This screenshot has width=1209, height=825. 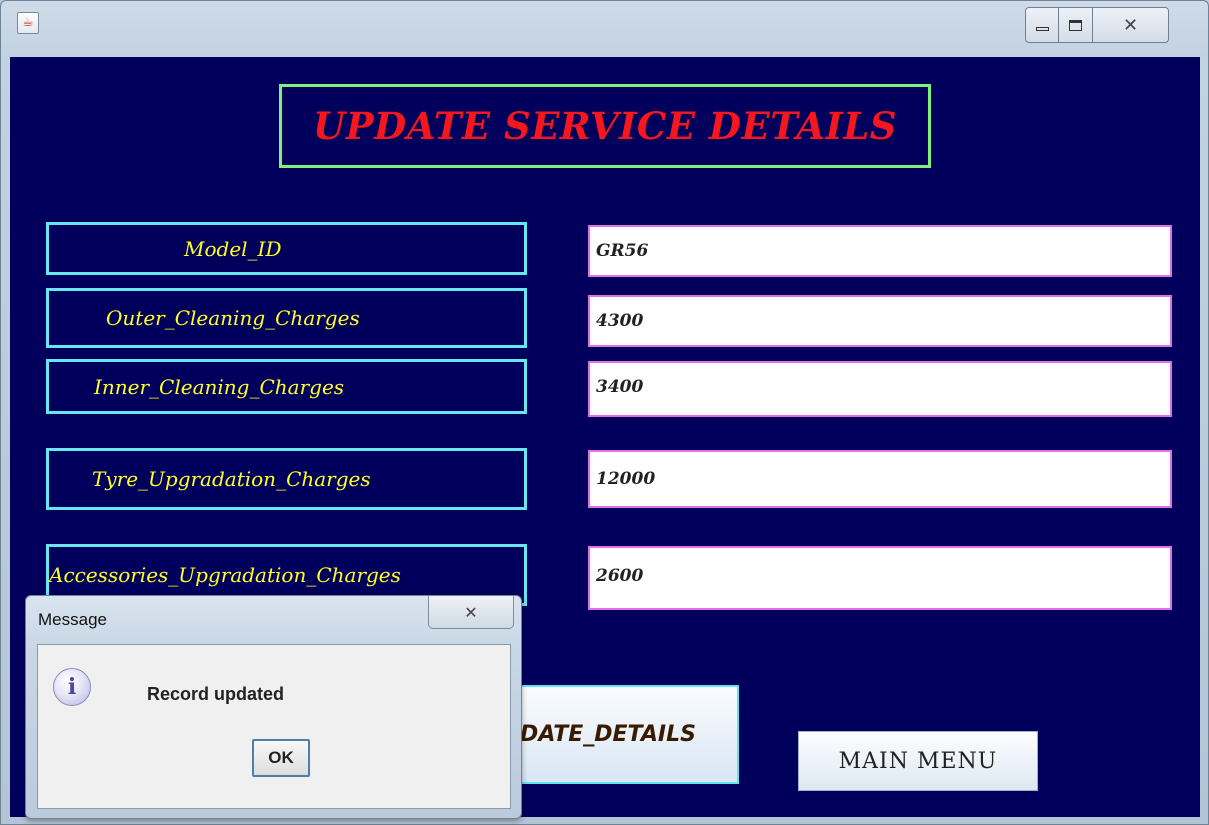 I want to click on tyre-upgradation-label: Tyre_Upgradation_Charges, so click(x=286, y=479).